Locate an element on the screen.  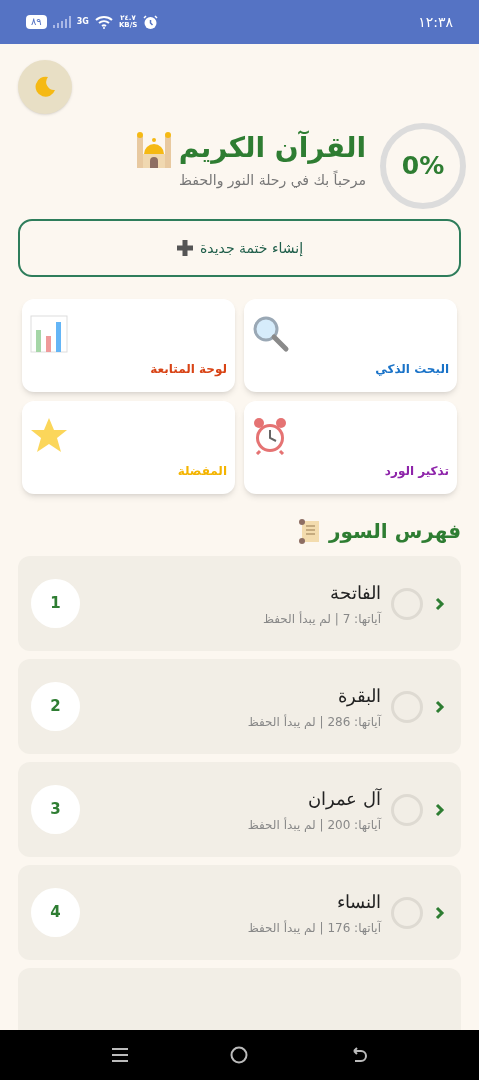
plus-icon is located at coordinates (184, 248).